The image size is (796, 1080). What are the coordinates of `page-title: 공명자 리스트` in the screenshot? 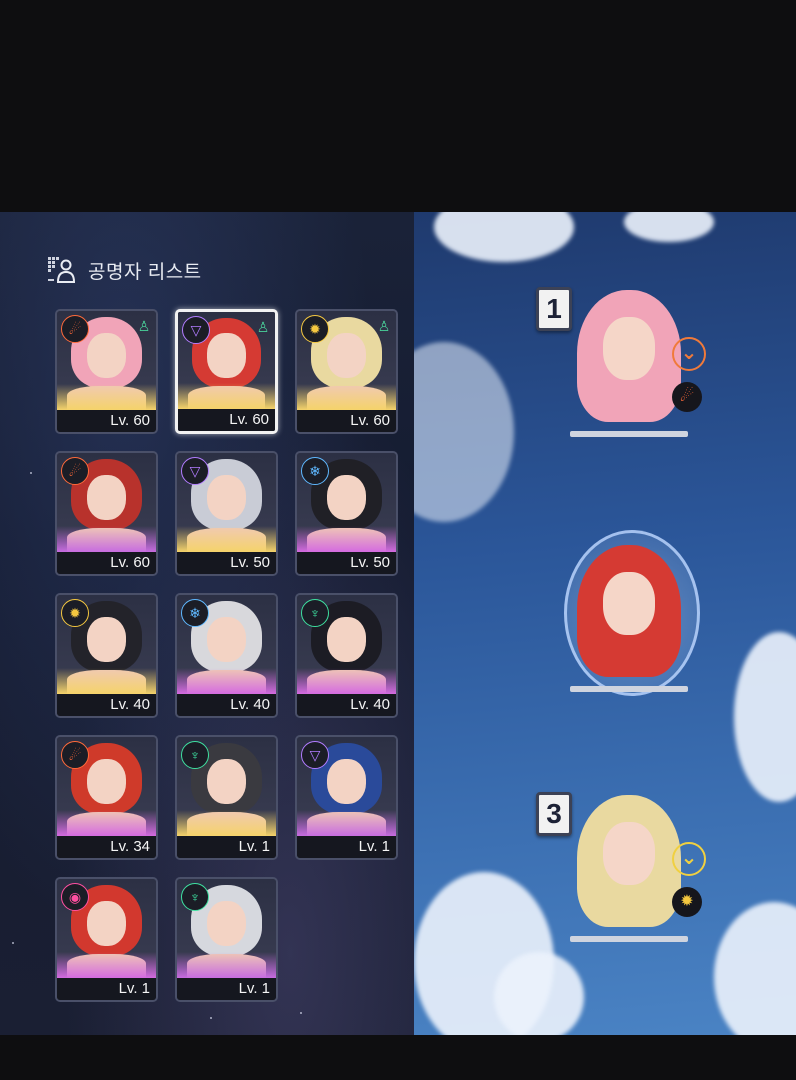 It's located at (145, 272).